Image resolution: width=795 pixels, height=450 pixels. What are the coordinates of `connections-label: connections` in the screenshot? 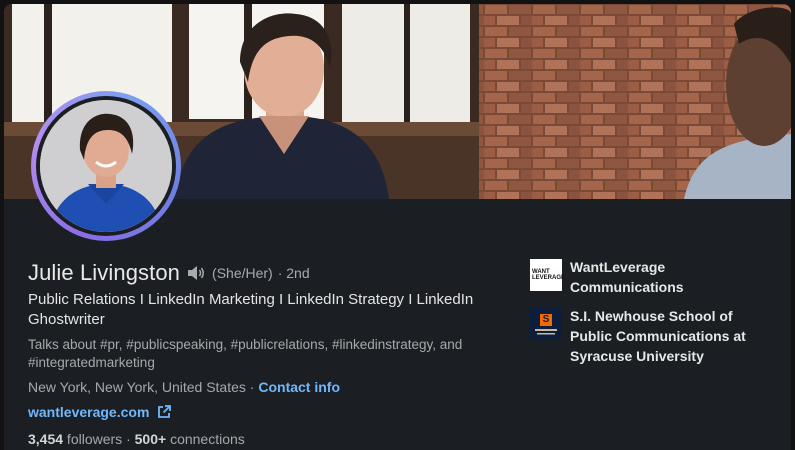 It's located at (205, 439).